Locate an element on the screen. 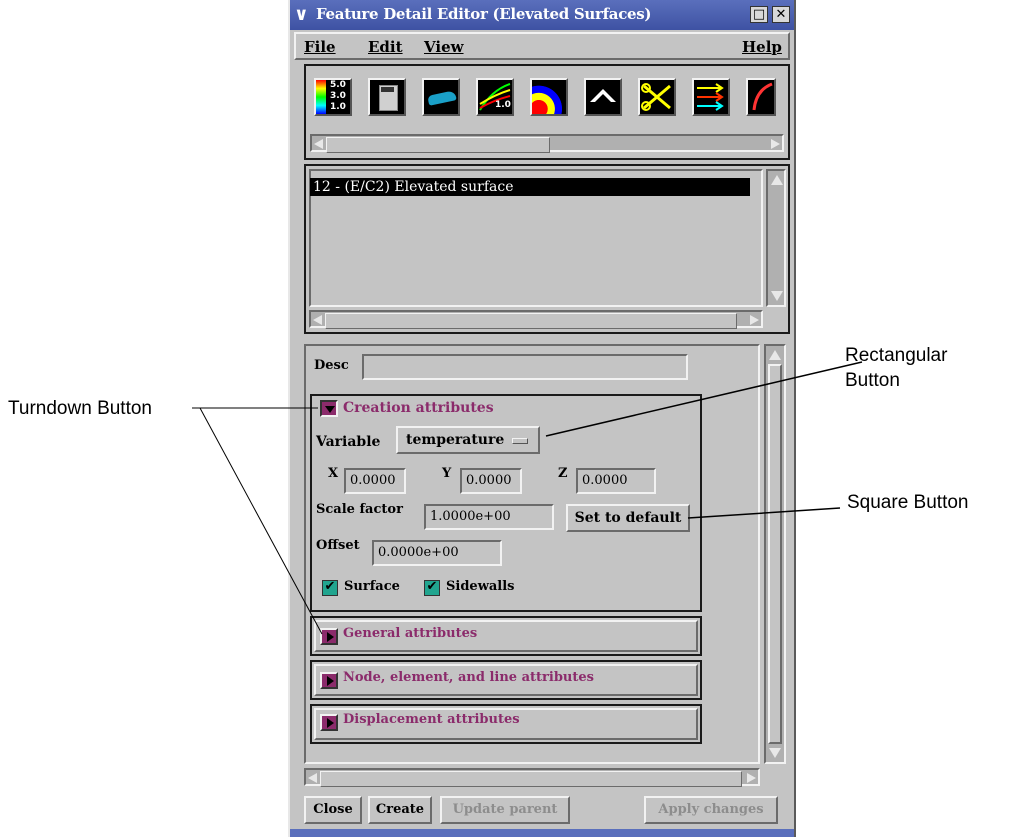  leader-turndown-to-general is located at coordinates (261, 521).